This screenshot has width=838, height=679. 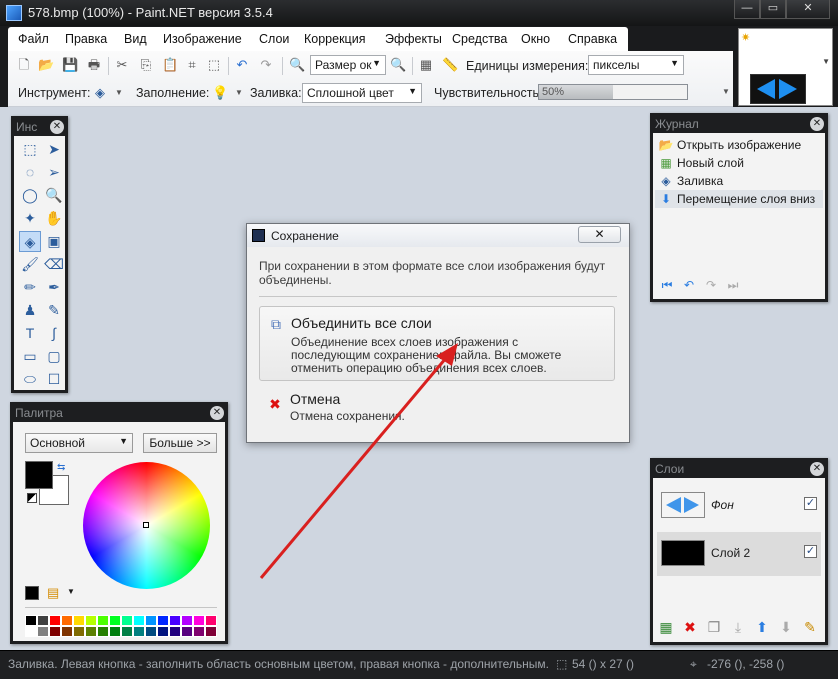 I want to click on move-selection-icon: ➤, so click(x=54, y=149).